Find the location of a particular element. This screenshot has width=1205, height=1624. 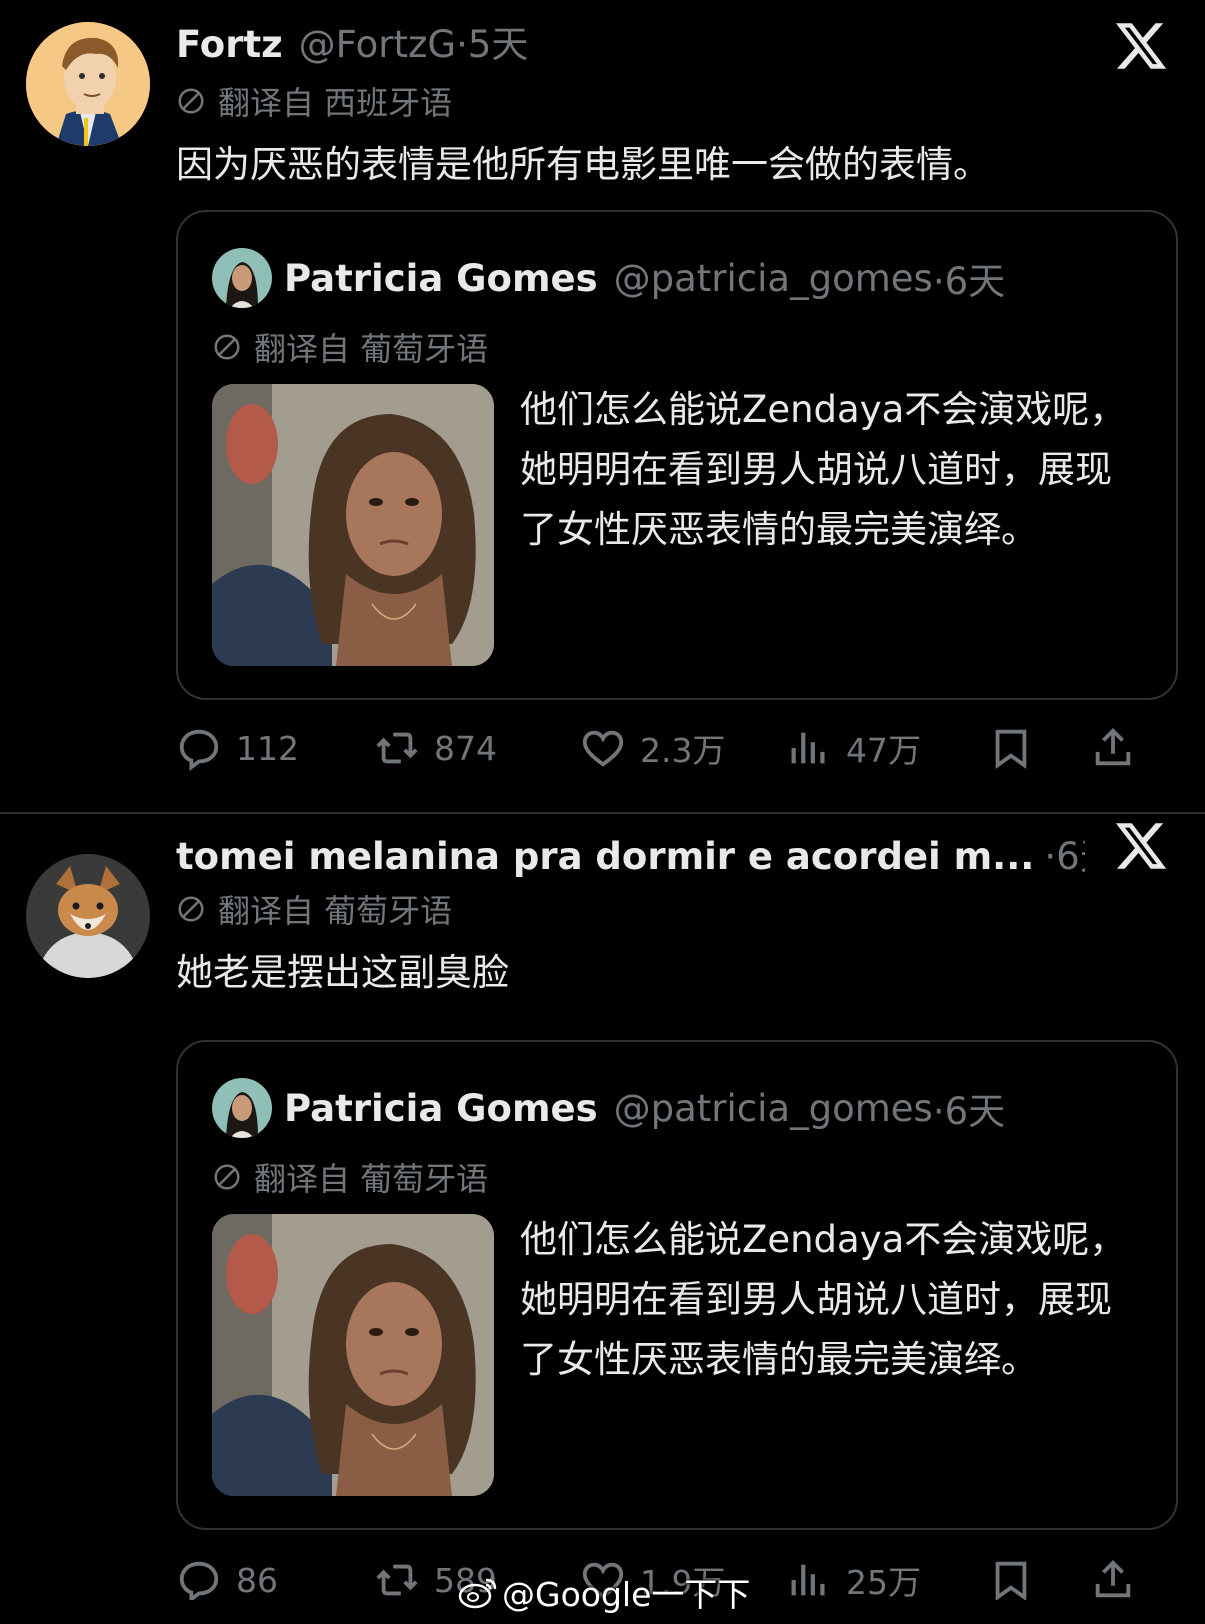

translated-label: 翻译自 葡萄牙语 is located at coordinates (314, 909).